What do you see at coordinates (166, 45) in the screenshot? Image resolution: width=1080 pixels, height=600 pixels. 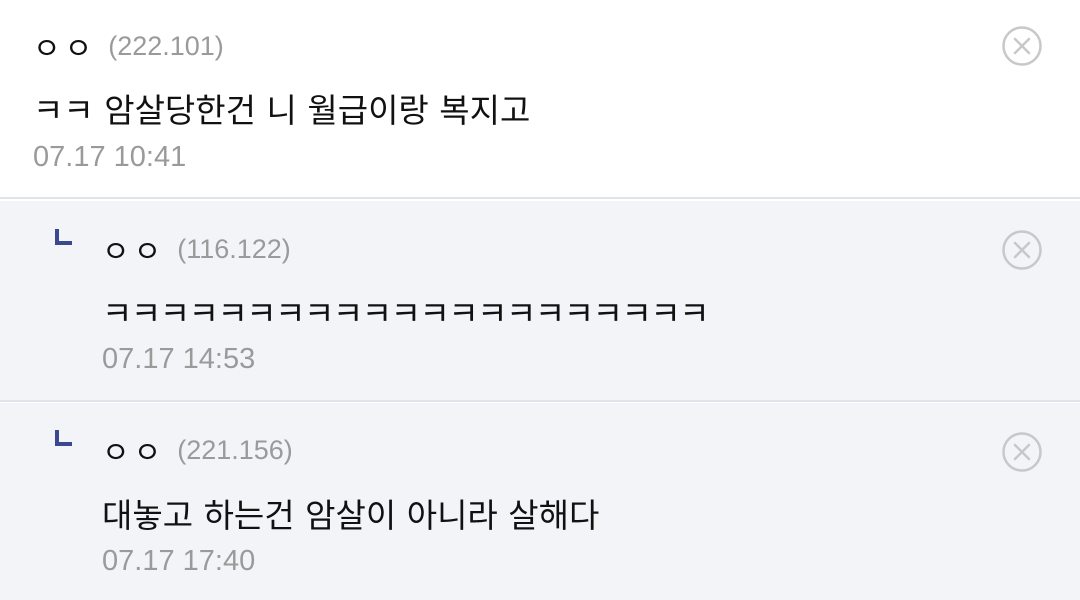 I see `comment-ip: (222.101)` at bounding box center [166, 45].